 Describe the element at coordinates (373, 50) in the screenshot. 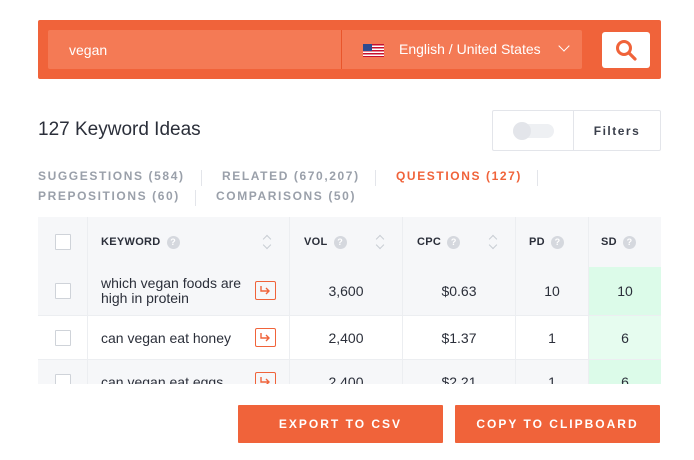

I see `us-flag-icon` at that location.